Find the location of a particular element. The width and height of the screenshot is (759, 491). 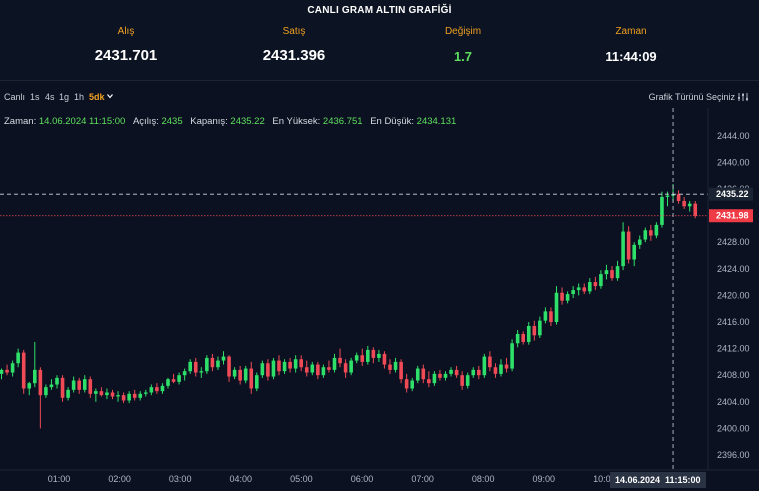

ohlc-close-label: Kapanış: is located at coordinates (209, 121).